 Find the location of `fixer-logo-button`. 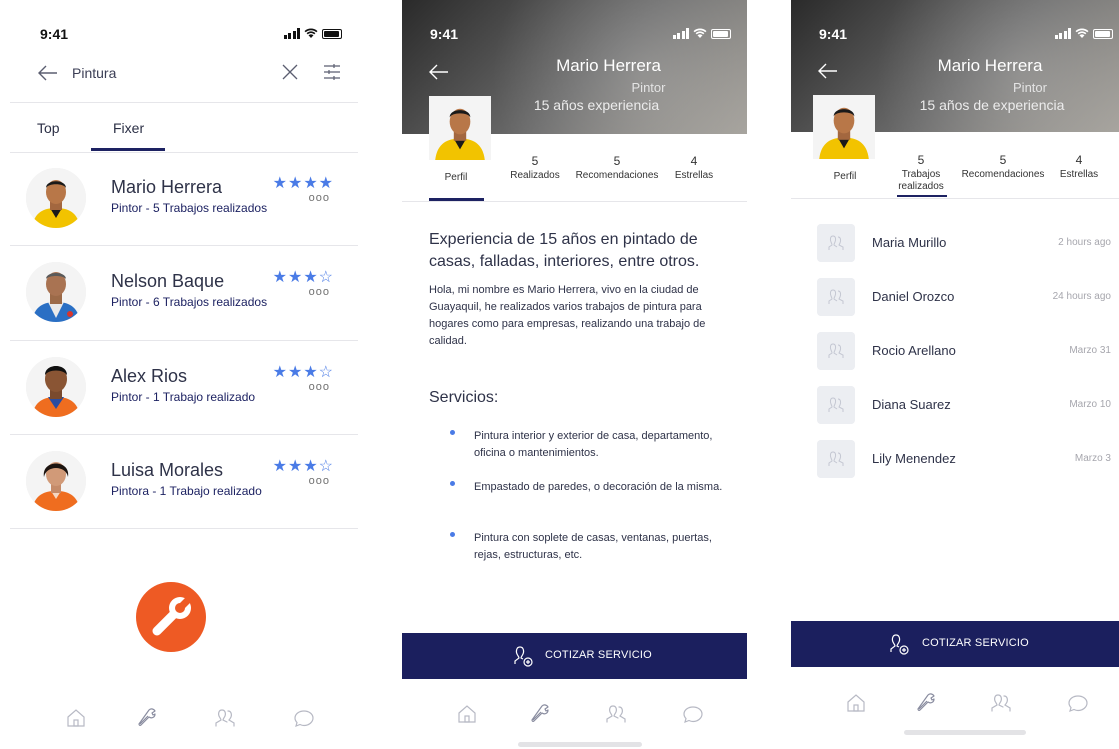

fixer-logo-button is located at coordinates (171, 617).